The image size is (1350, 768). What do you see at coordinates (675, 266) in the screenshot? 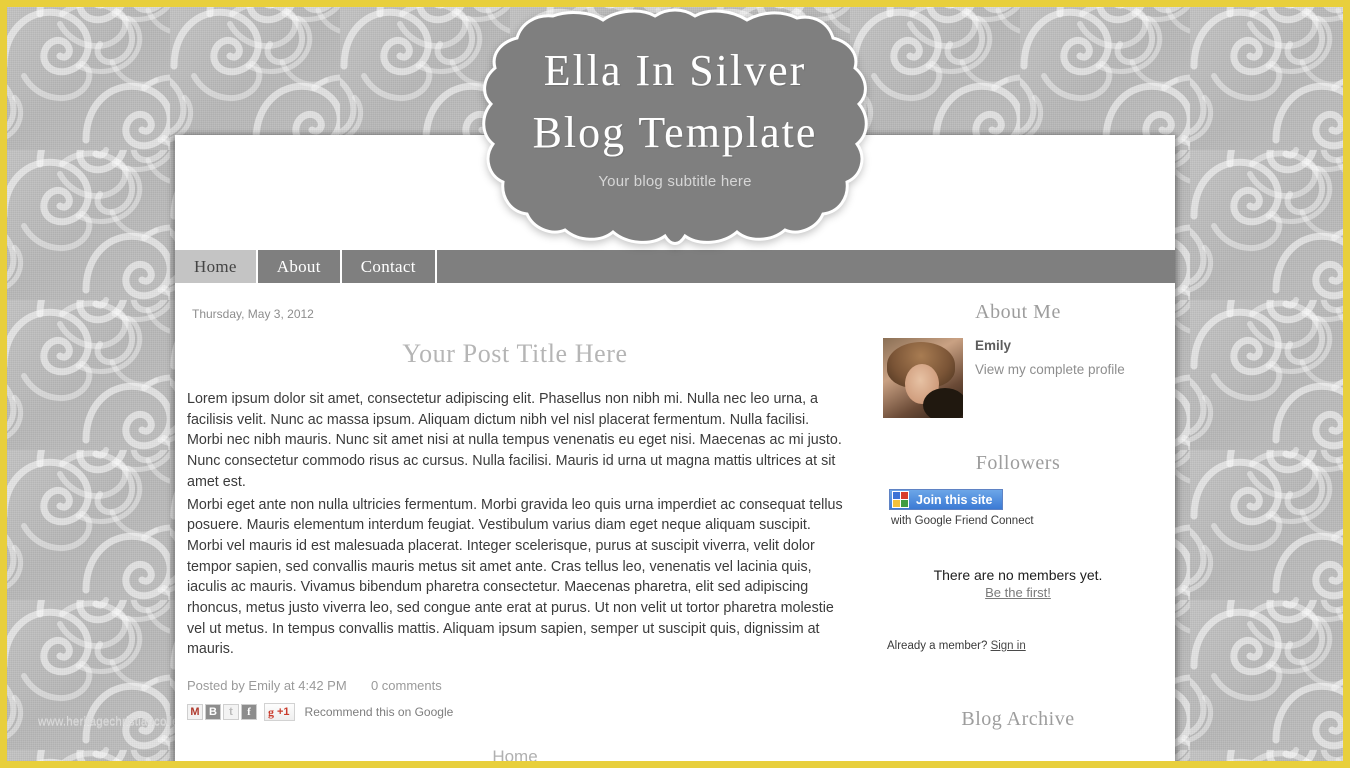
I see `main-navigation: Home About Contact` at bounding box center [675, 266].